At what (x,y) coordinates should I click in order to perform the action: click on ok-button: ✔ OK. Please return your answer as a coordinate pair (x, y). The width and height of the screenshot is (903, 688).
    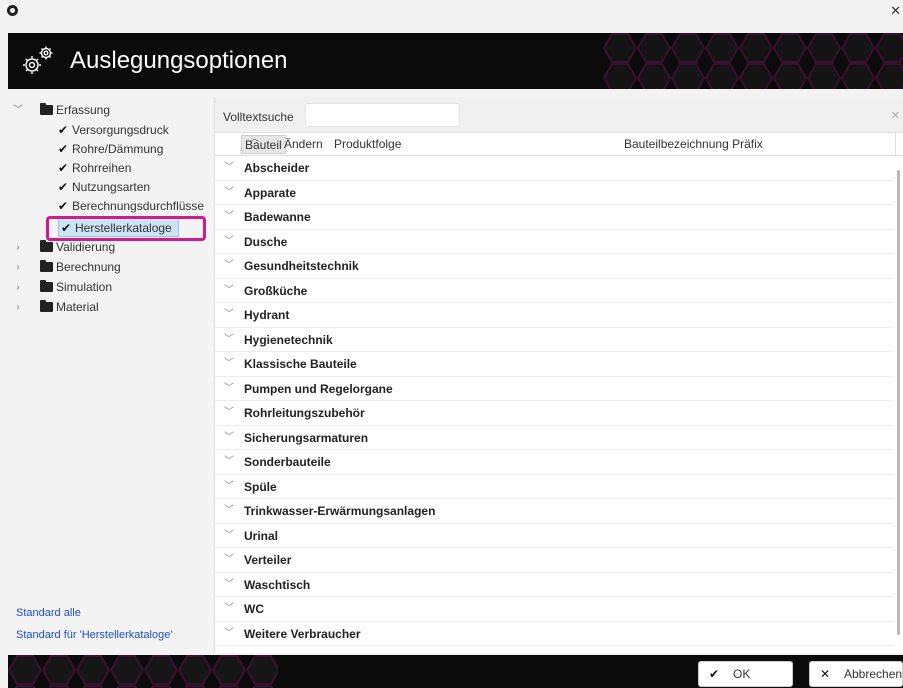
    Looking at the image, I should click on (745, 674).